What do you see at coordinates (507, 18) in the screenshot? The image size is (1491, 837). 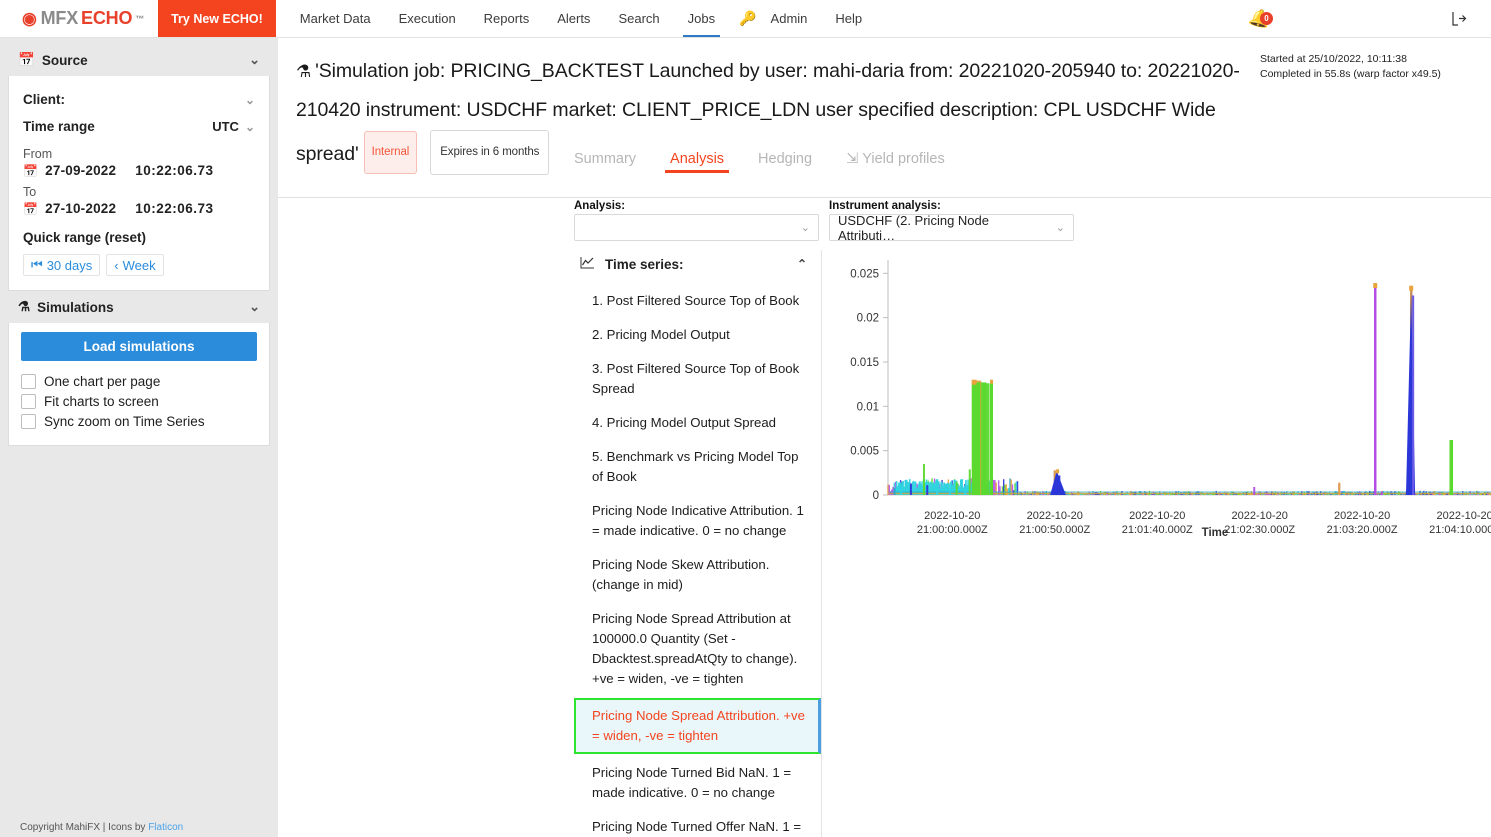 I see `nav-link-reports: Reports` at bounding box center [507, 18].